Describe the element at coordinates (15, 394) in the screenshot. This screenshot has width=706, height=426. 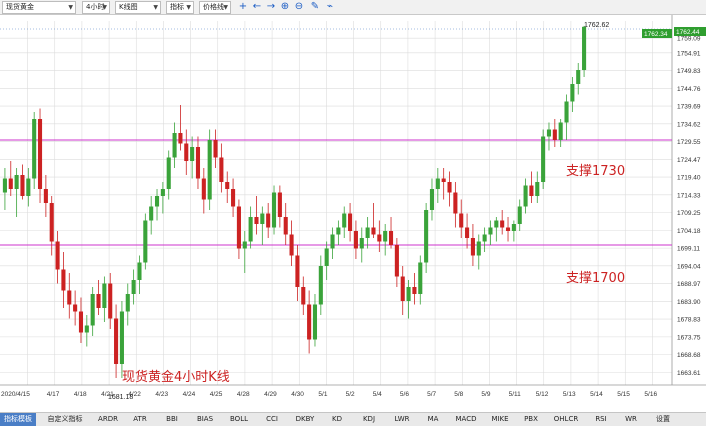
I see `x-tick-label: 2020/4/15` at that location.